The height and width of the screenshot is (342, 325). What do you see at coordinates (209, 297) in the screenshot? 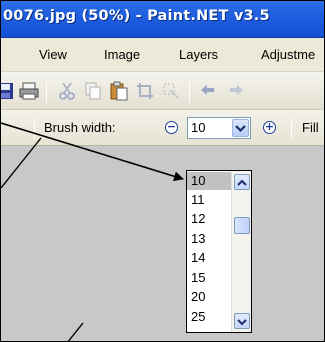
I see `dropdown-option-20: 20` at bounding box center [209, 297].